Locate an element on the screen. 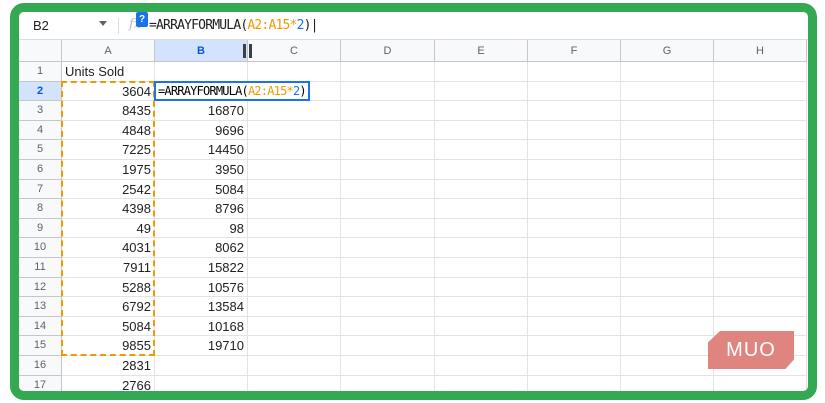 The image size is (825, 403). cell-c5 is located at coordinates (294, 150).